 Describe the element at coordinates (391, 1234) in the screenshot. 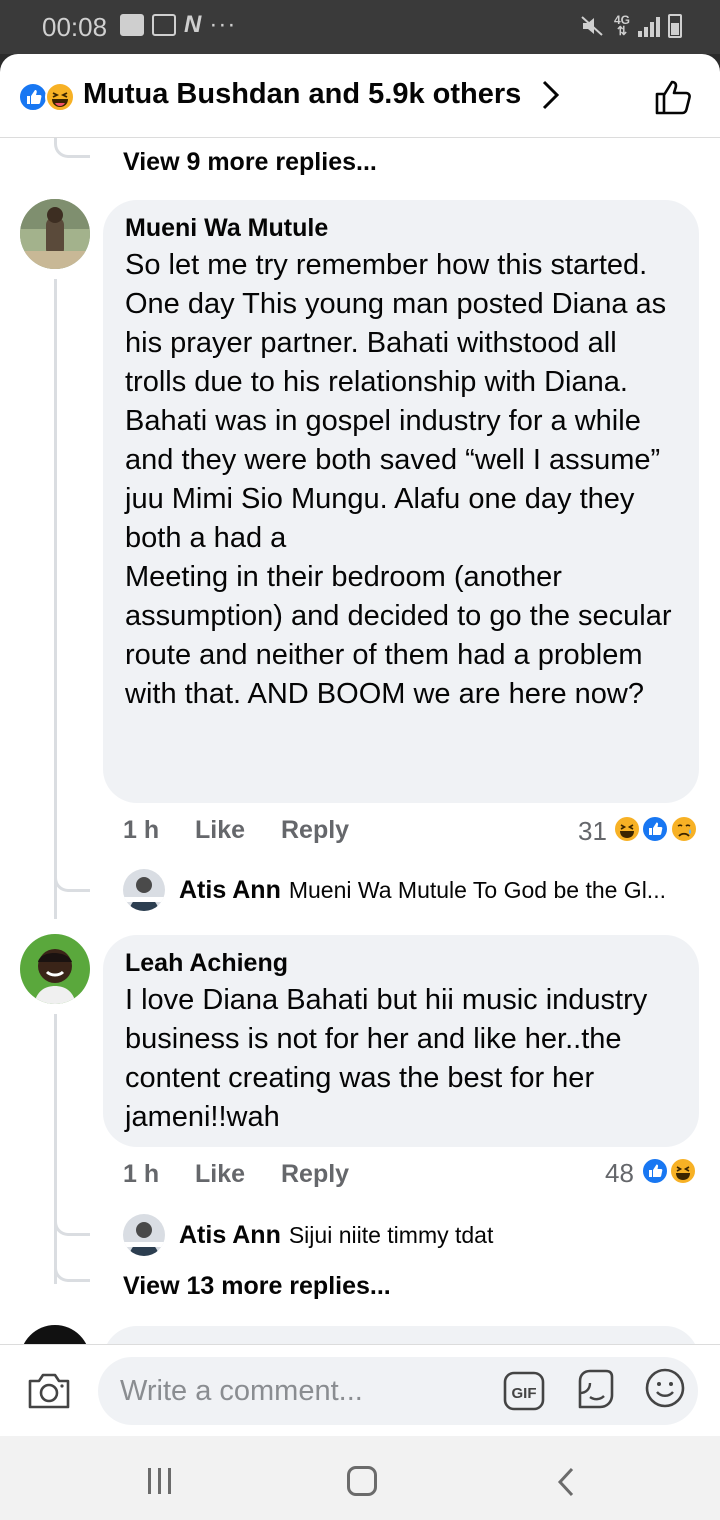

I see `reply-text: Sijui niite timmy tdat` at that location.